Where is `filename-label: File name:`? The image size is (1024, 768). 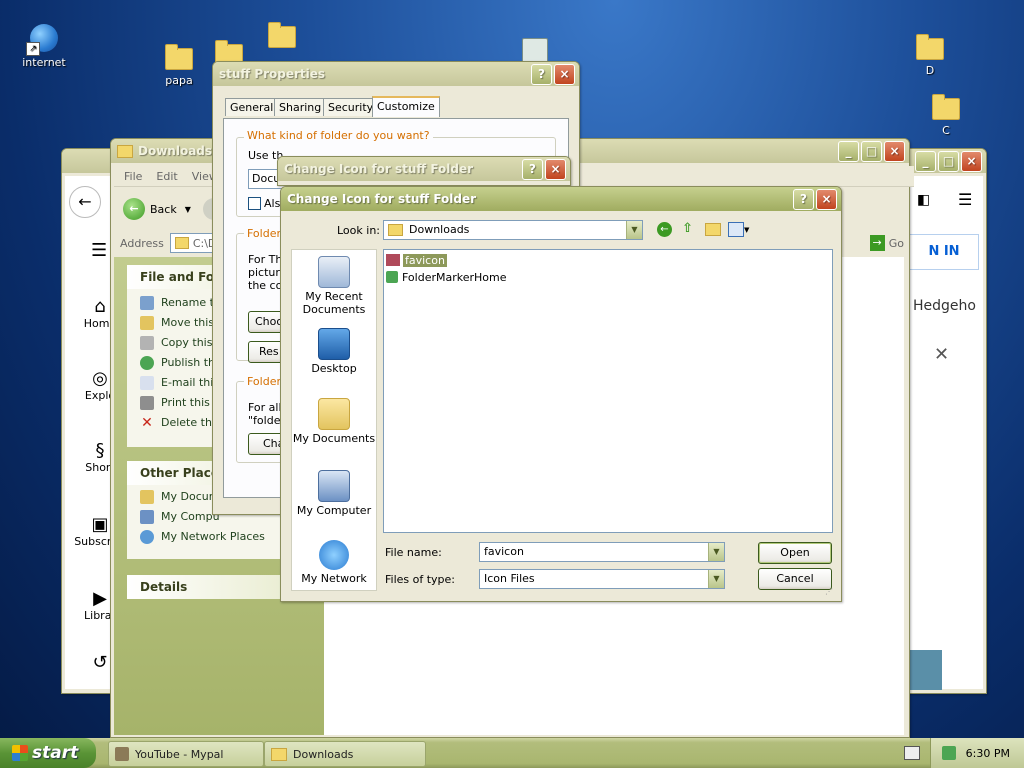
filename-label: File name: is located at coordinates (413, 552).